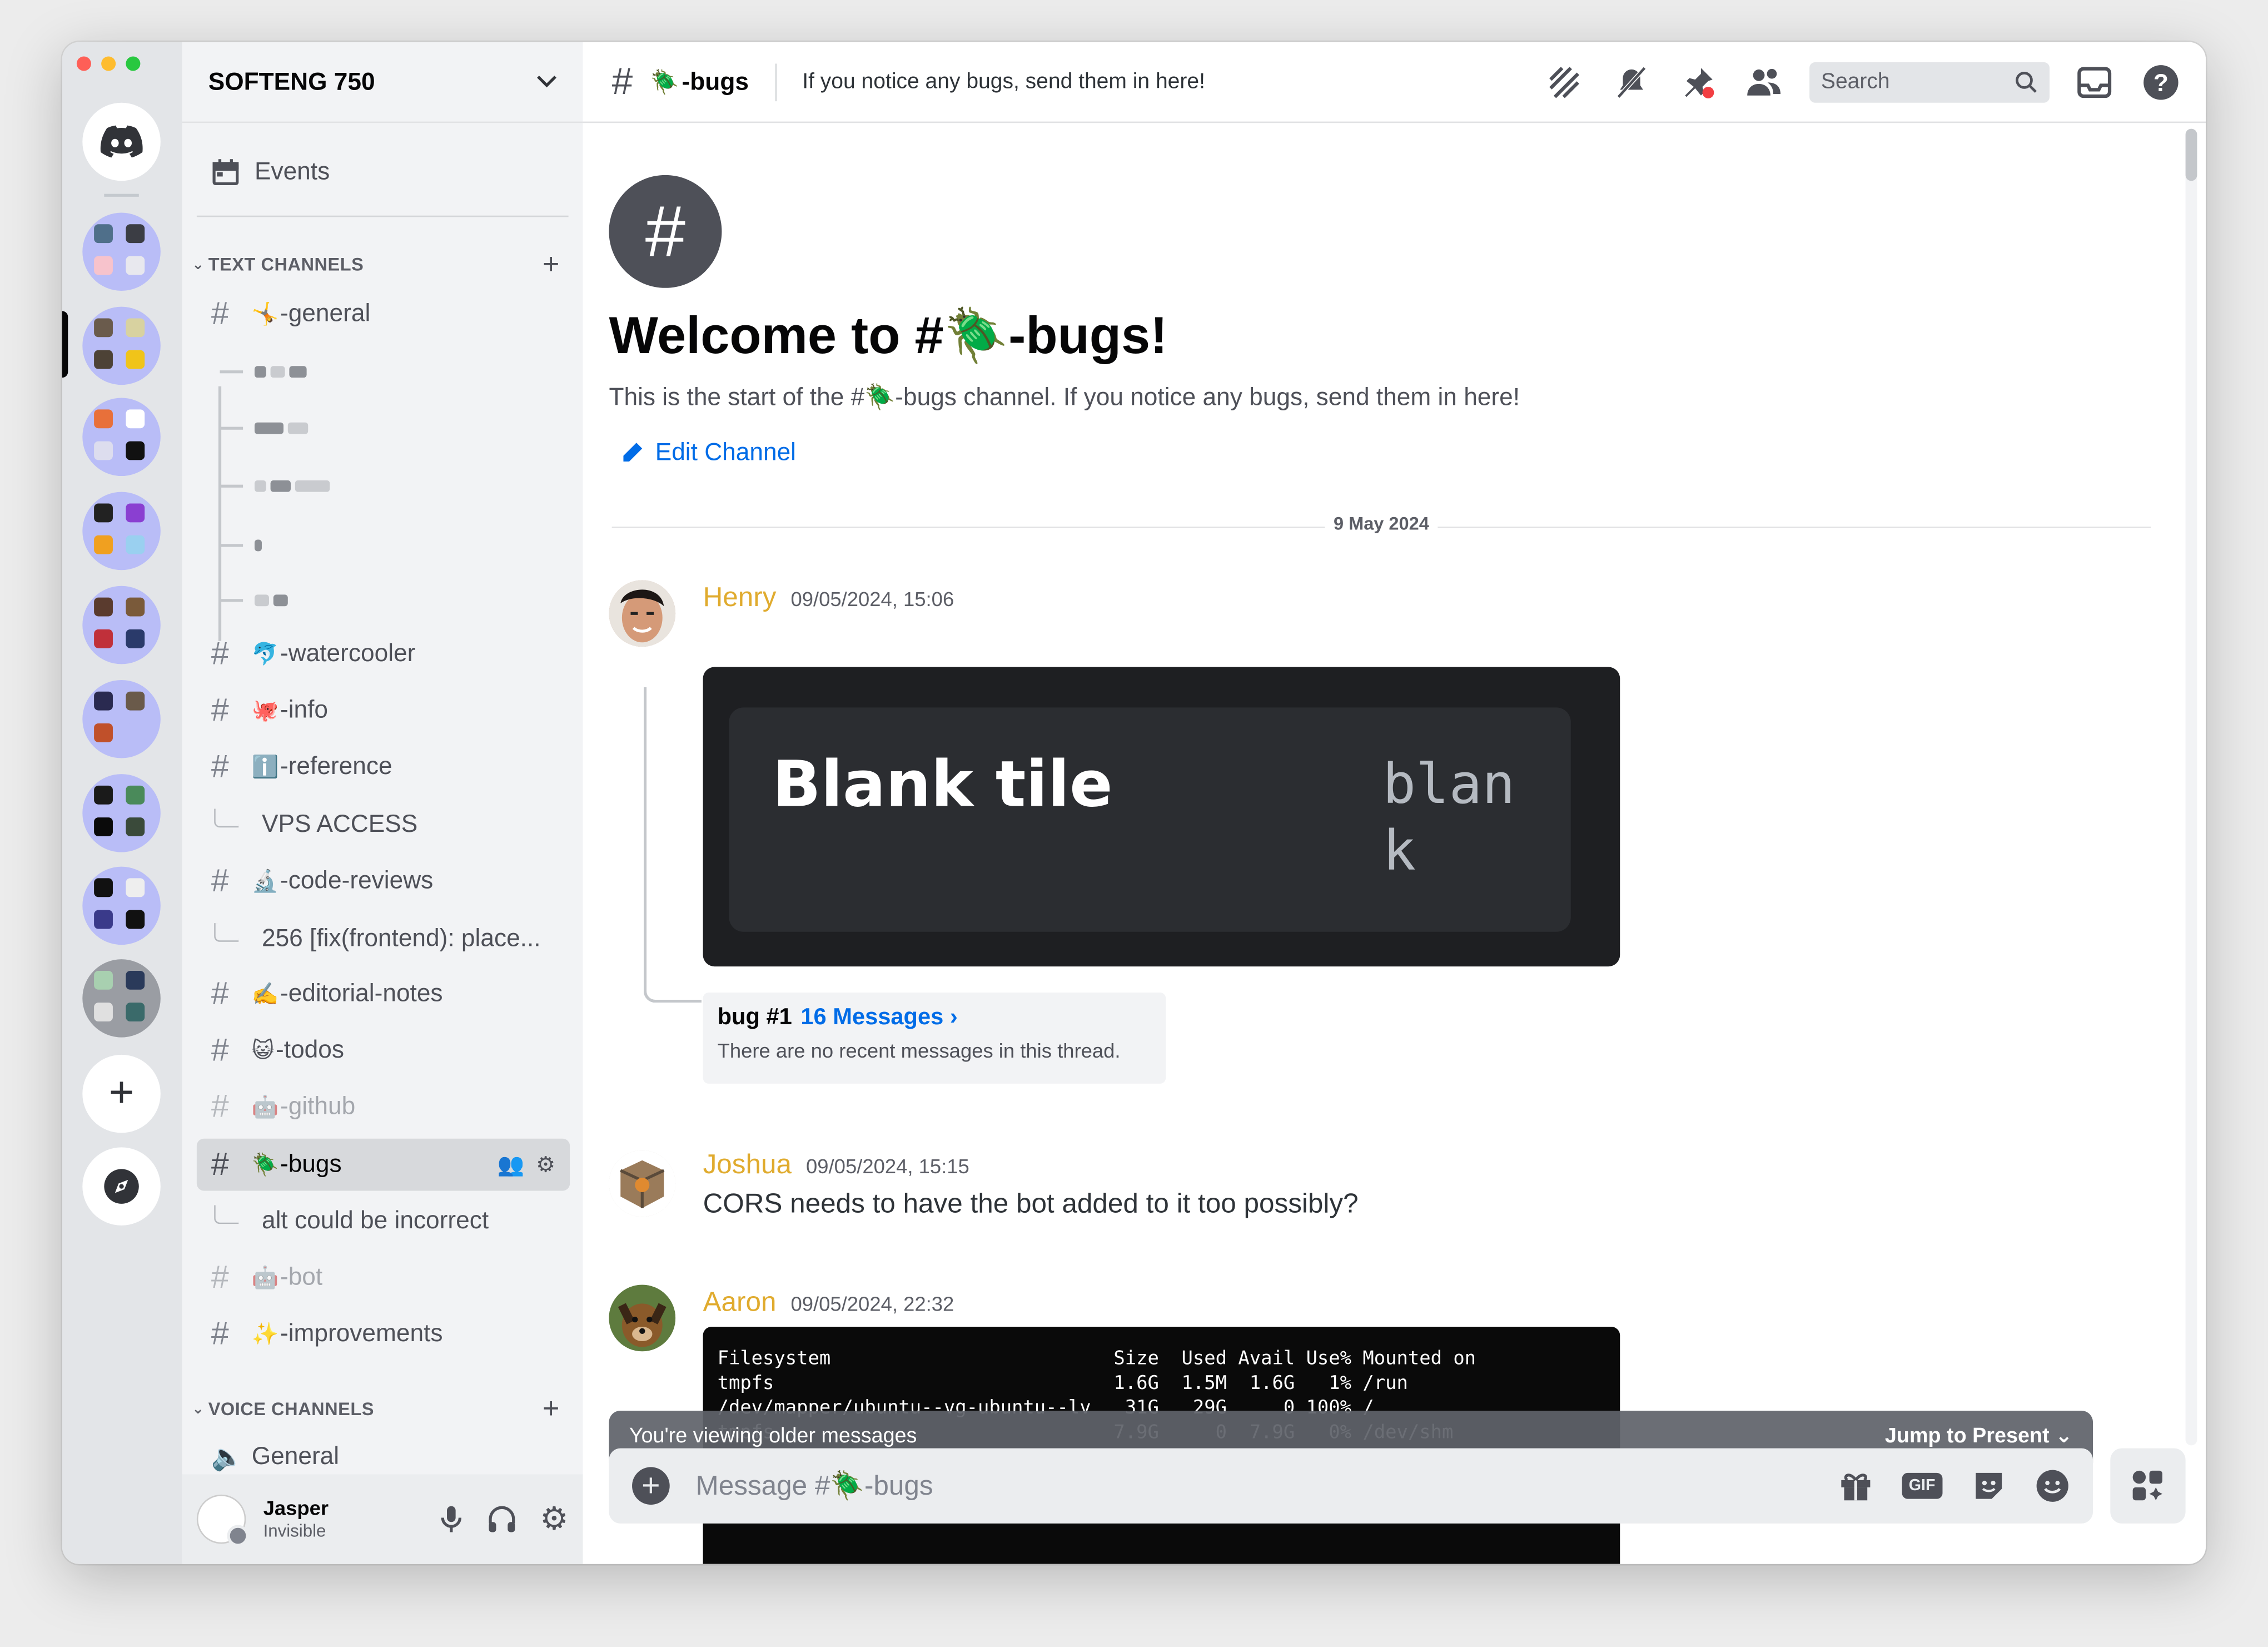 The image size is (2268, 1647). Describe the element at coordinates (2026, 81) in the screenshot. I see `search-icon` at that location.